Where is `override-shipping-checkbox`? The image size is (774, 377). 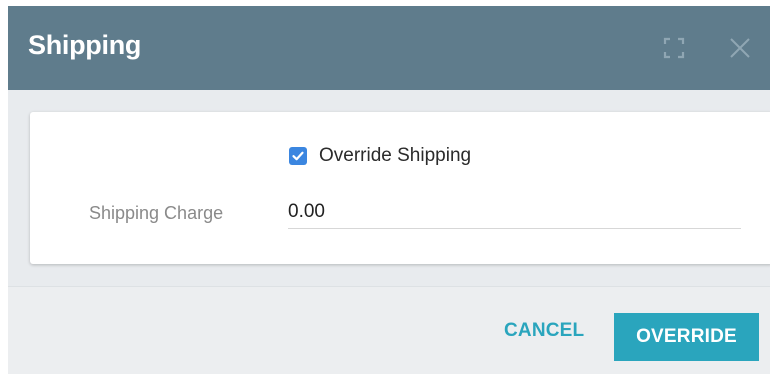
override-shipping-checkbox is located at coordinates (298, 156).